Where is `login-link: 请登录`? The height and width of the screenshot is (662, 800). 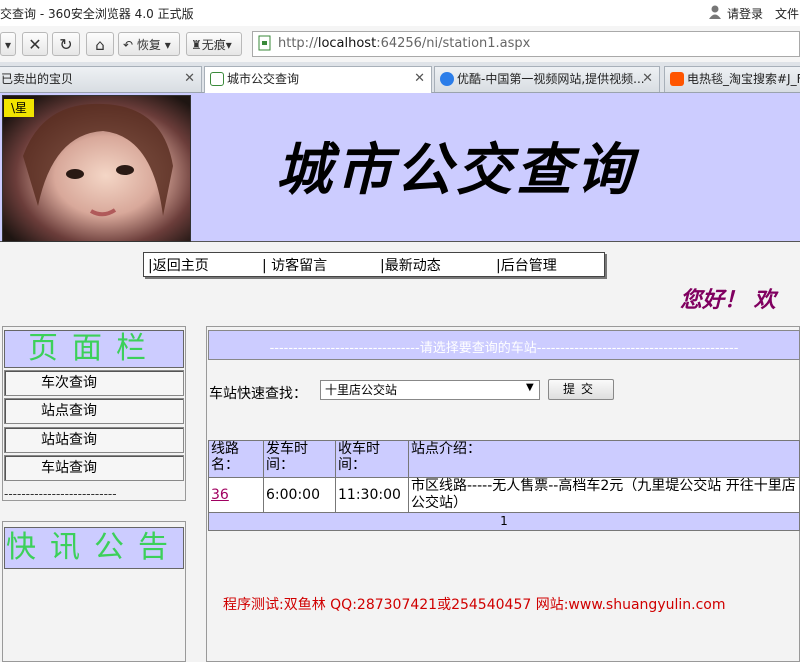
login-link: 请登录 is located at coordinates (745, 13).